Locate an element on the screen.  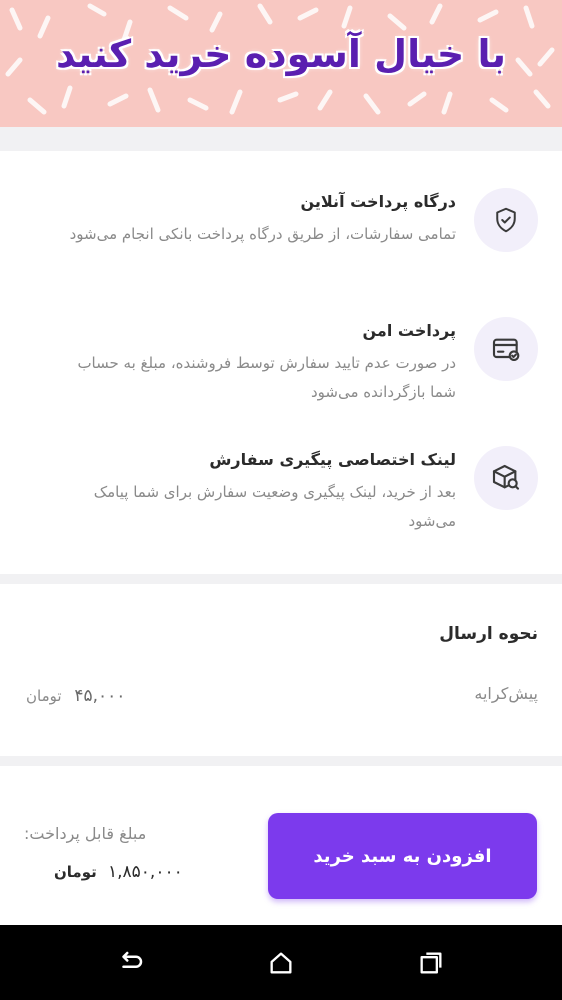
back-icon is located at coordinates (131, 963).